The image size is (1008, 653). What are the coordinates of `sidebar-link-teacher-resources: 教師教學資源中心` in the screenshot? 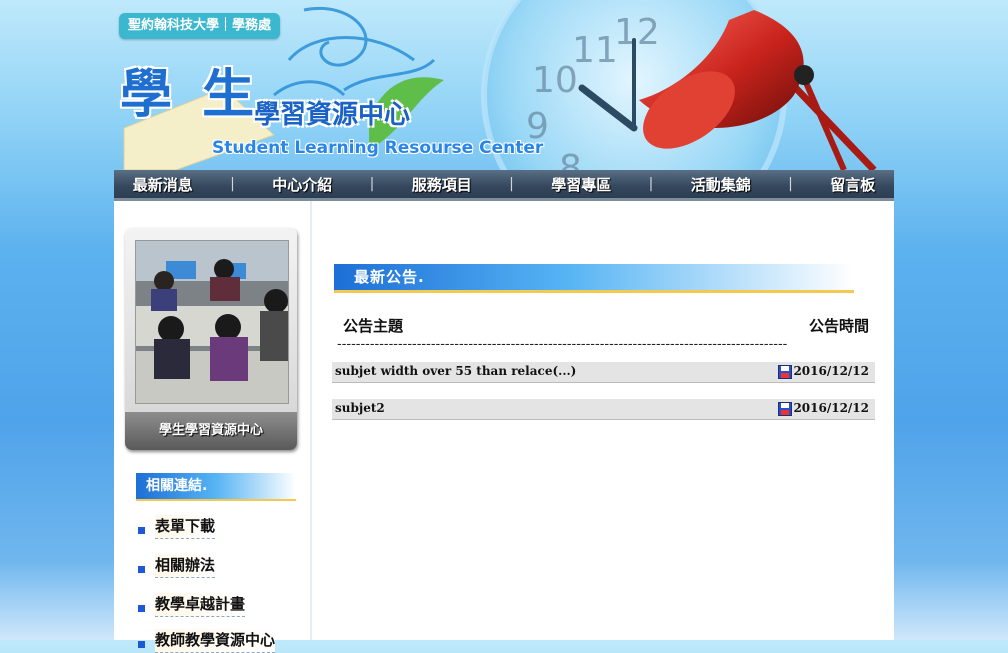 It's located at (207, 641).